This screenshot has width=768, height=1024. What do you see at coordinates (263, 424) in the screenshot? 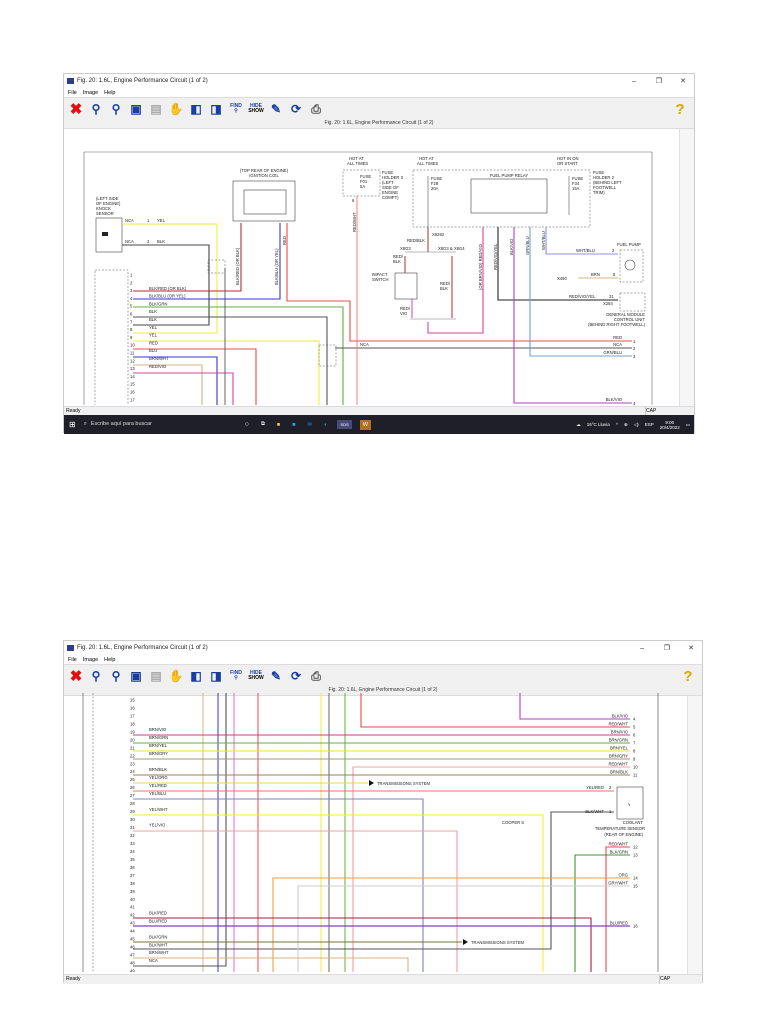
I see `task-view-icon: ⧉` at bounding box center [263, 424].